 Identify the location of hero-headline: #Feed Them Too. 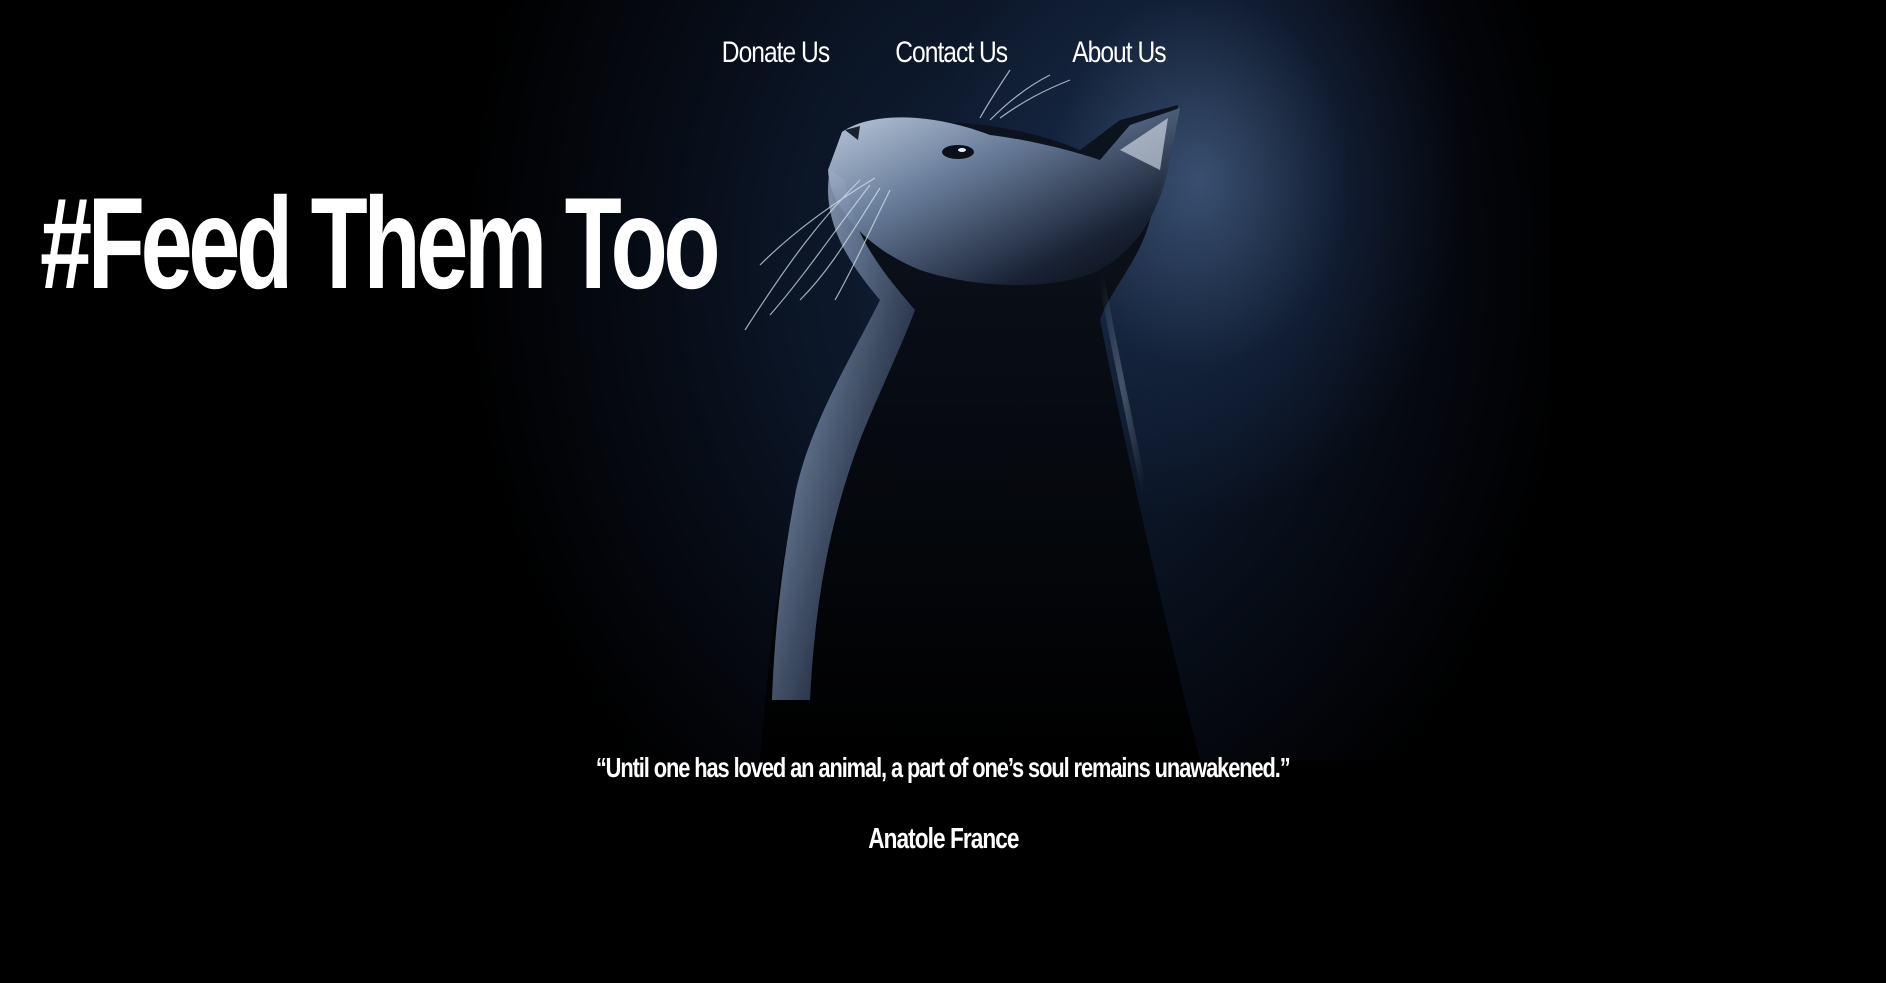
(380, 243).